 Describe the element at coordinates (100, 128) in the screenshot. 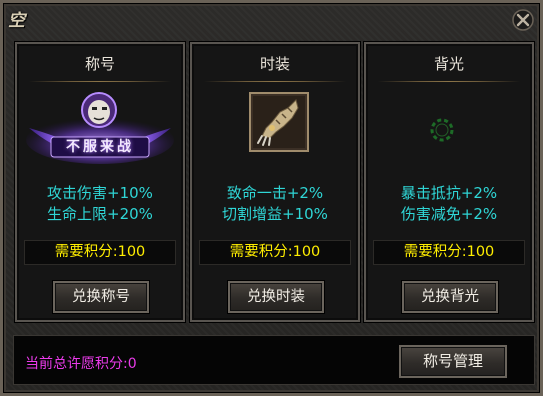

I see `title-badge-icon: 不服来战` at that location.